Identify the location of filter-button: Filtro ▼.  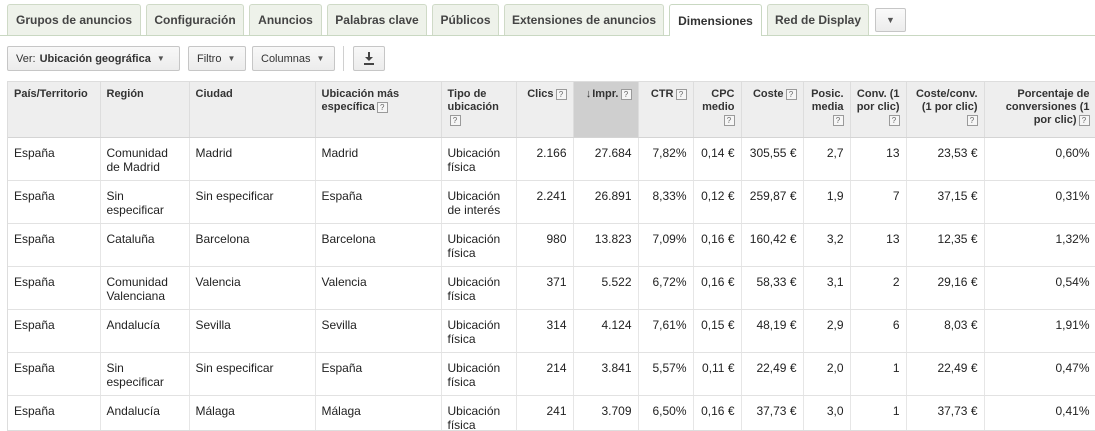
(217, 58).